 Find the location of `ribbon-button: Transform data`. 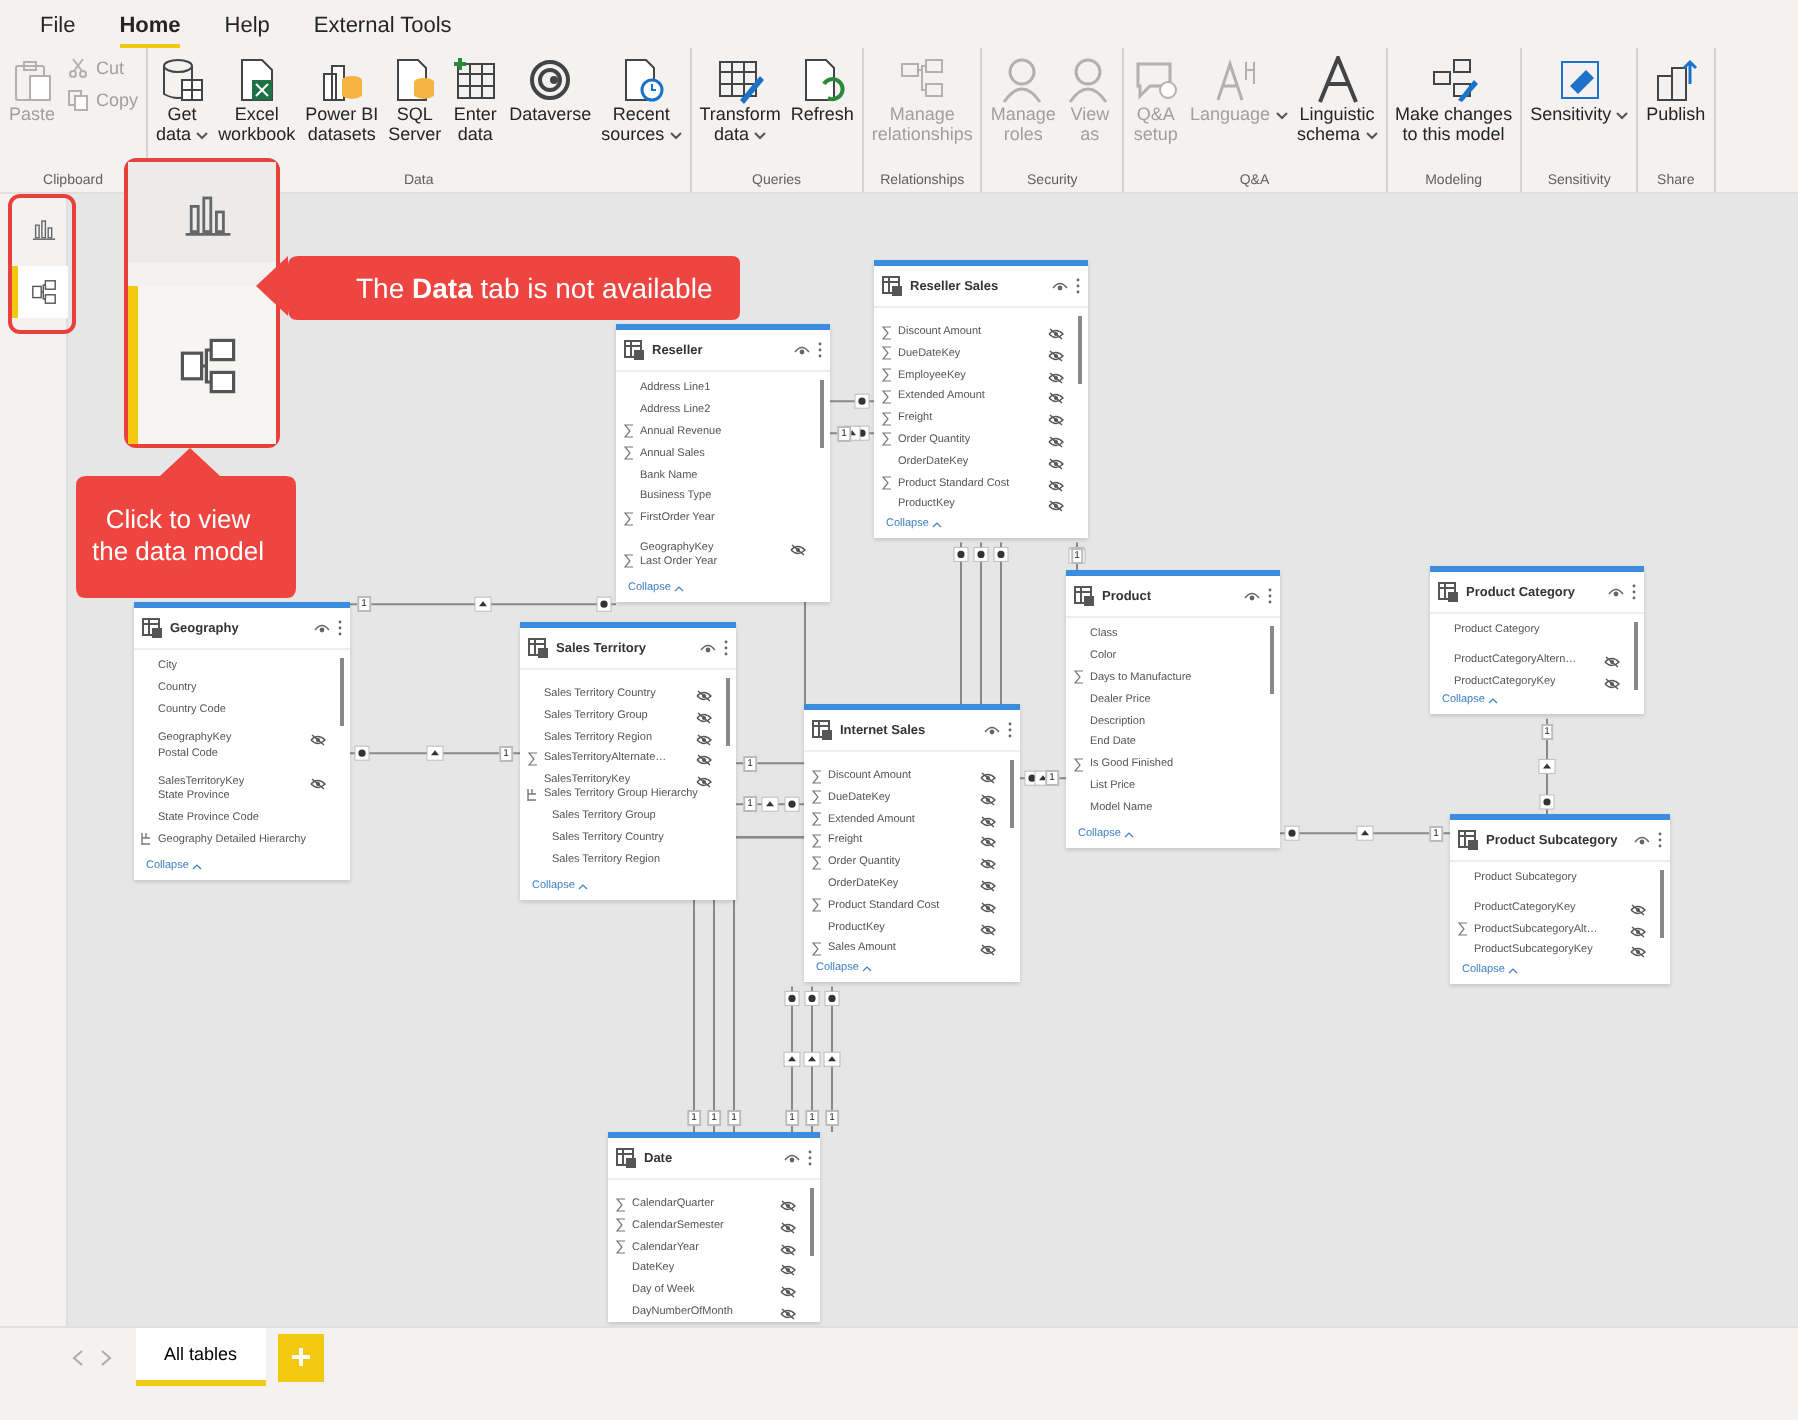

ribbon-button: Transform data is located at coordinates (740, 100).